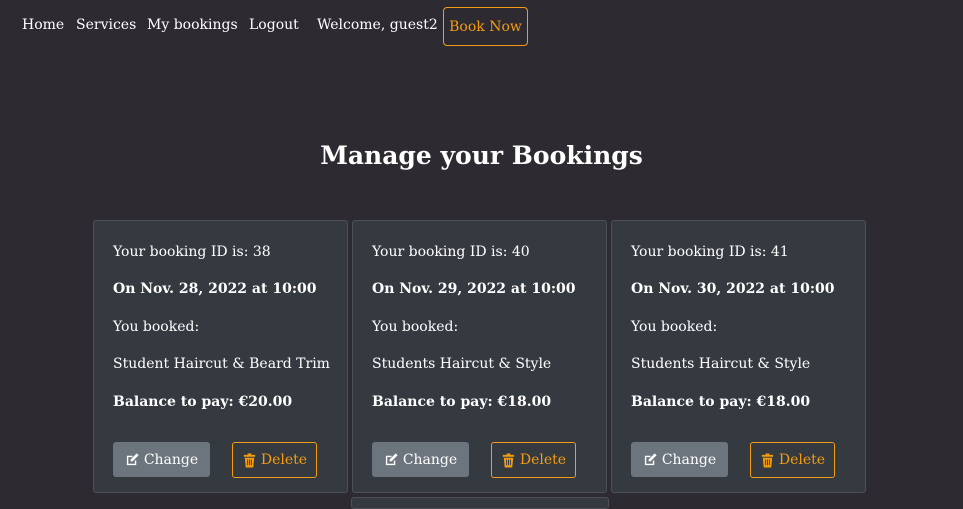 This screenshot has height=509, width=963. Describe the element at coordinates (481, 155) in the screenshot. I see `page-title: Manage your Bookings` at that location.